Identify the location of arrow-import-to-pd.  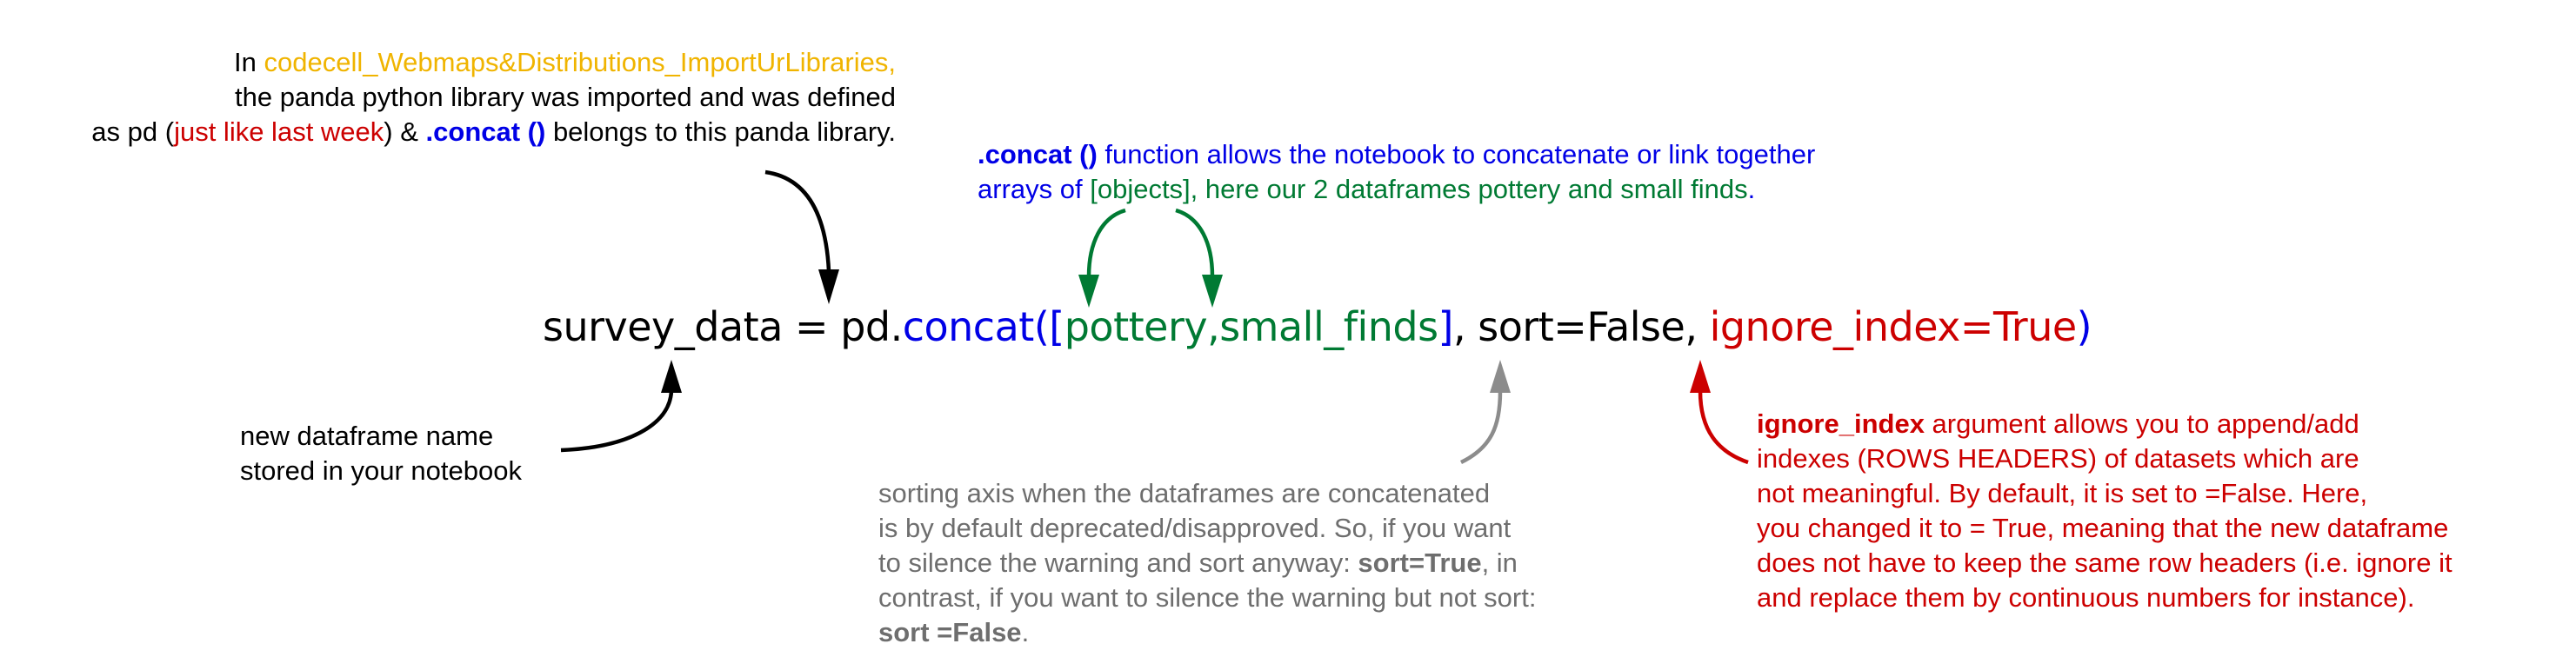
(798, 220).